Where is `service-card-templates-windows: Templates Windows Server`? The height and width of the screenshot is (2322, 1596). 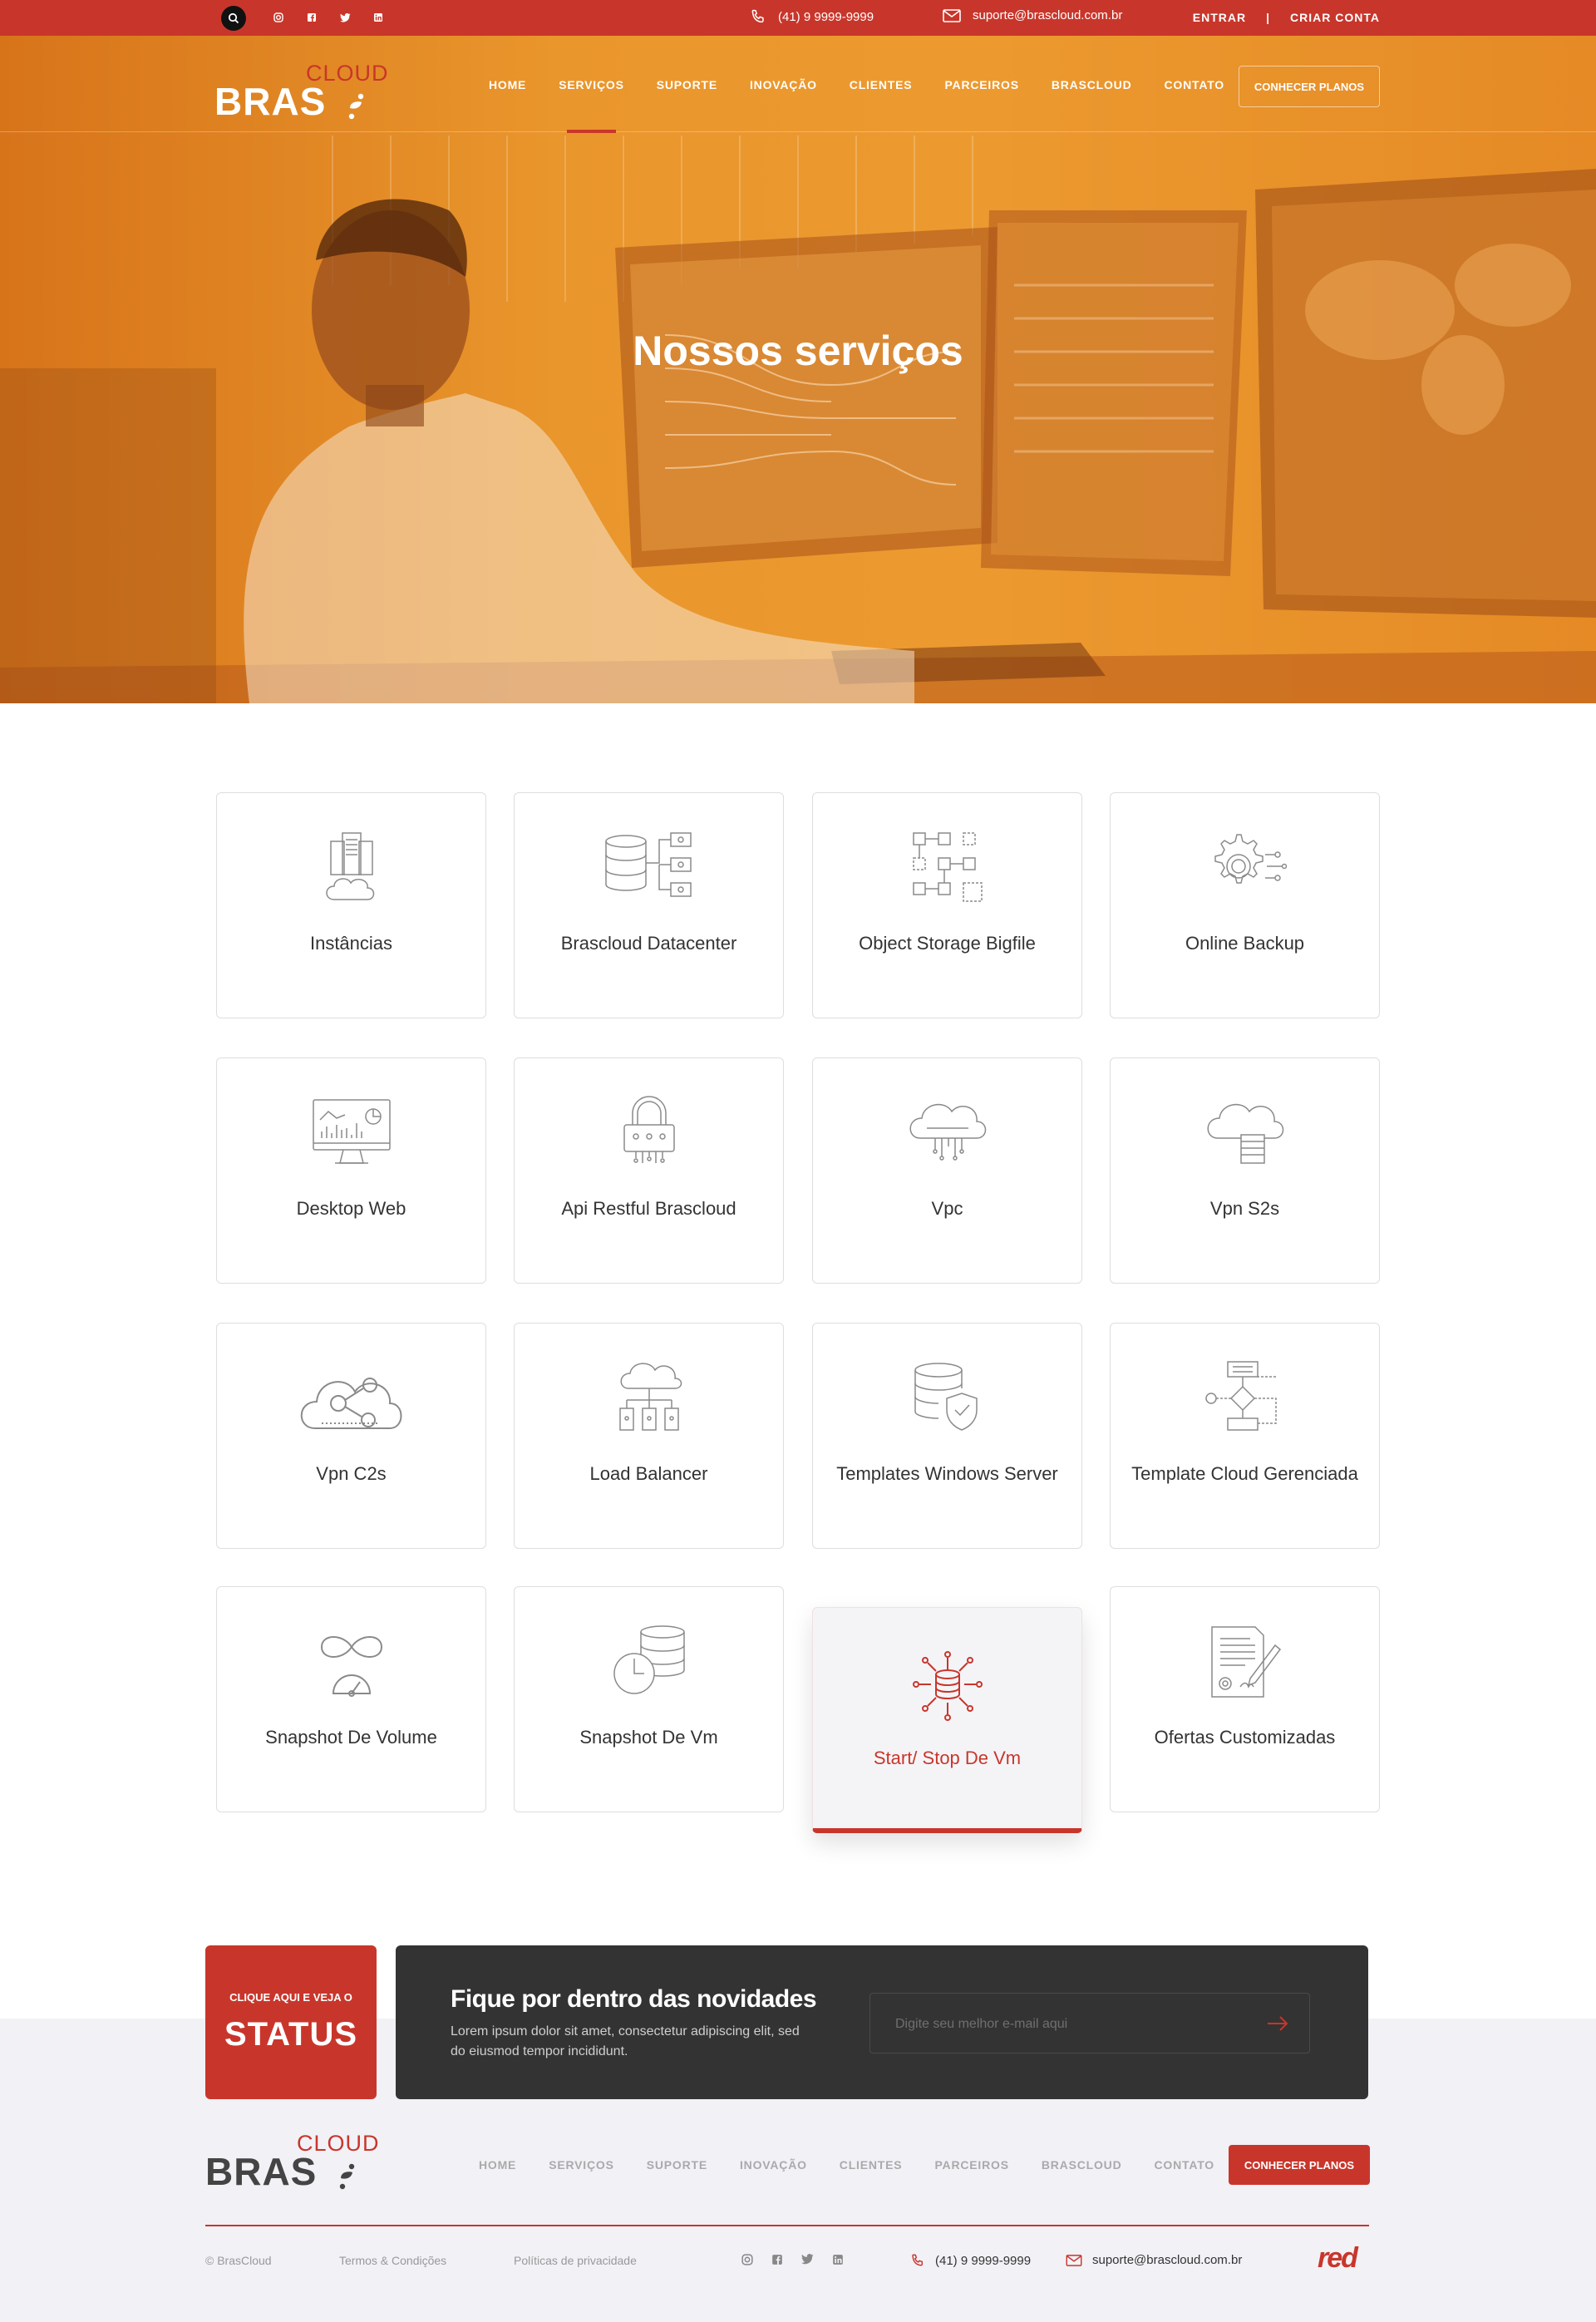
service-card-templates-windows: Templates Windows Server is located at coordinates (947, 1436).